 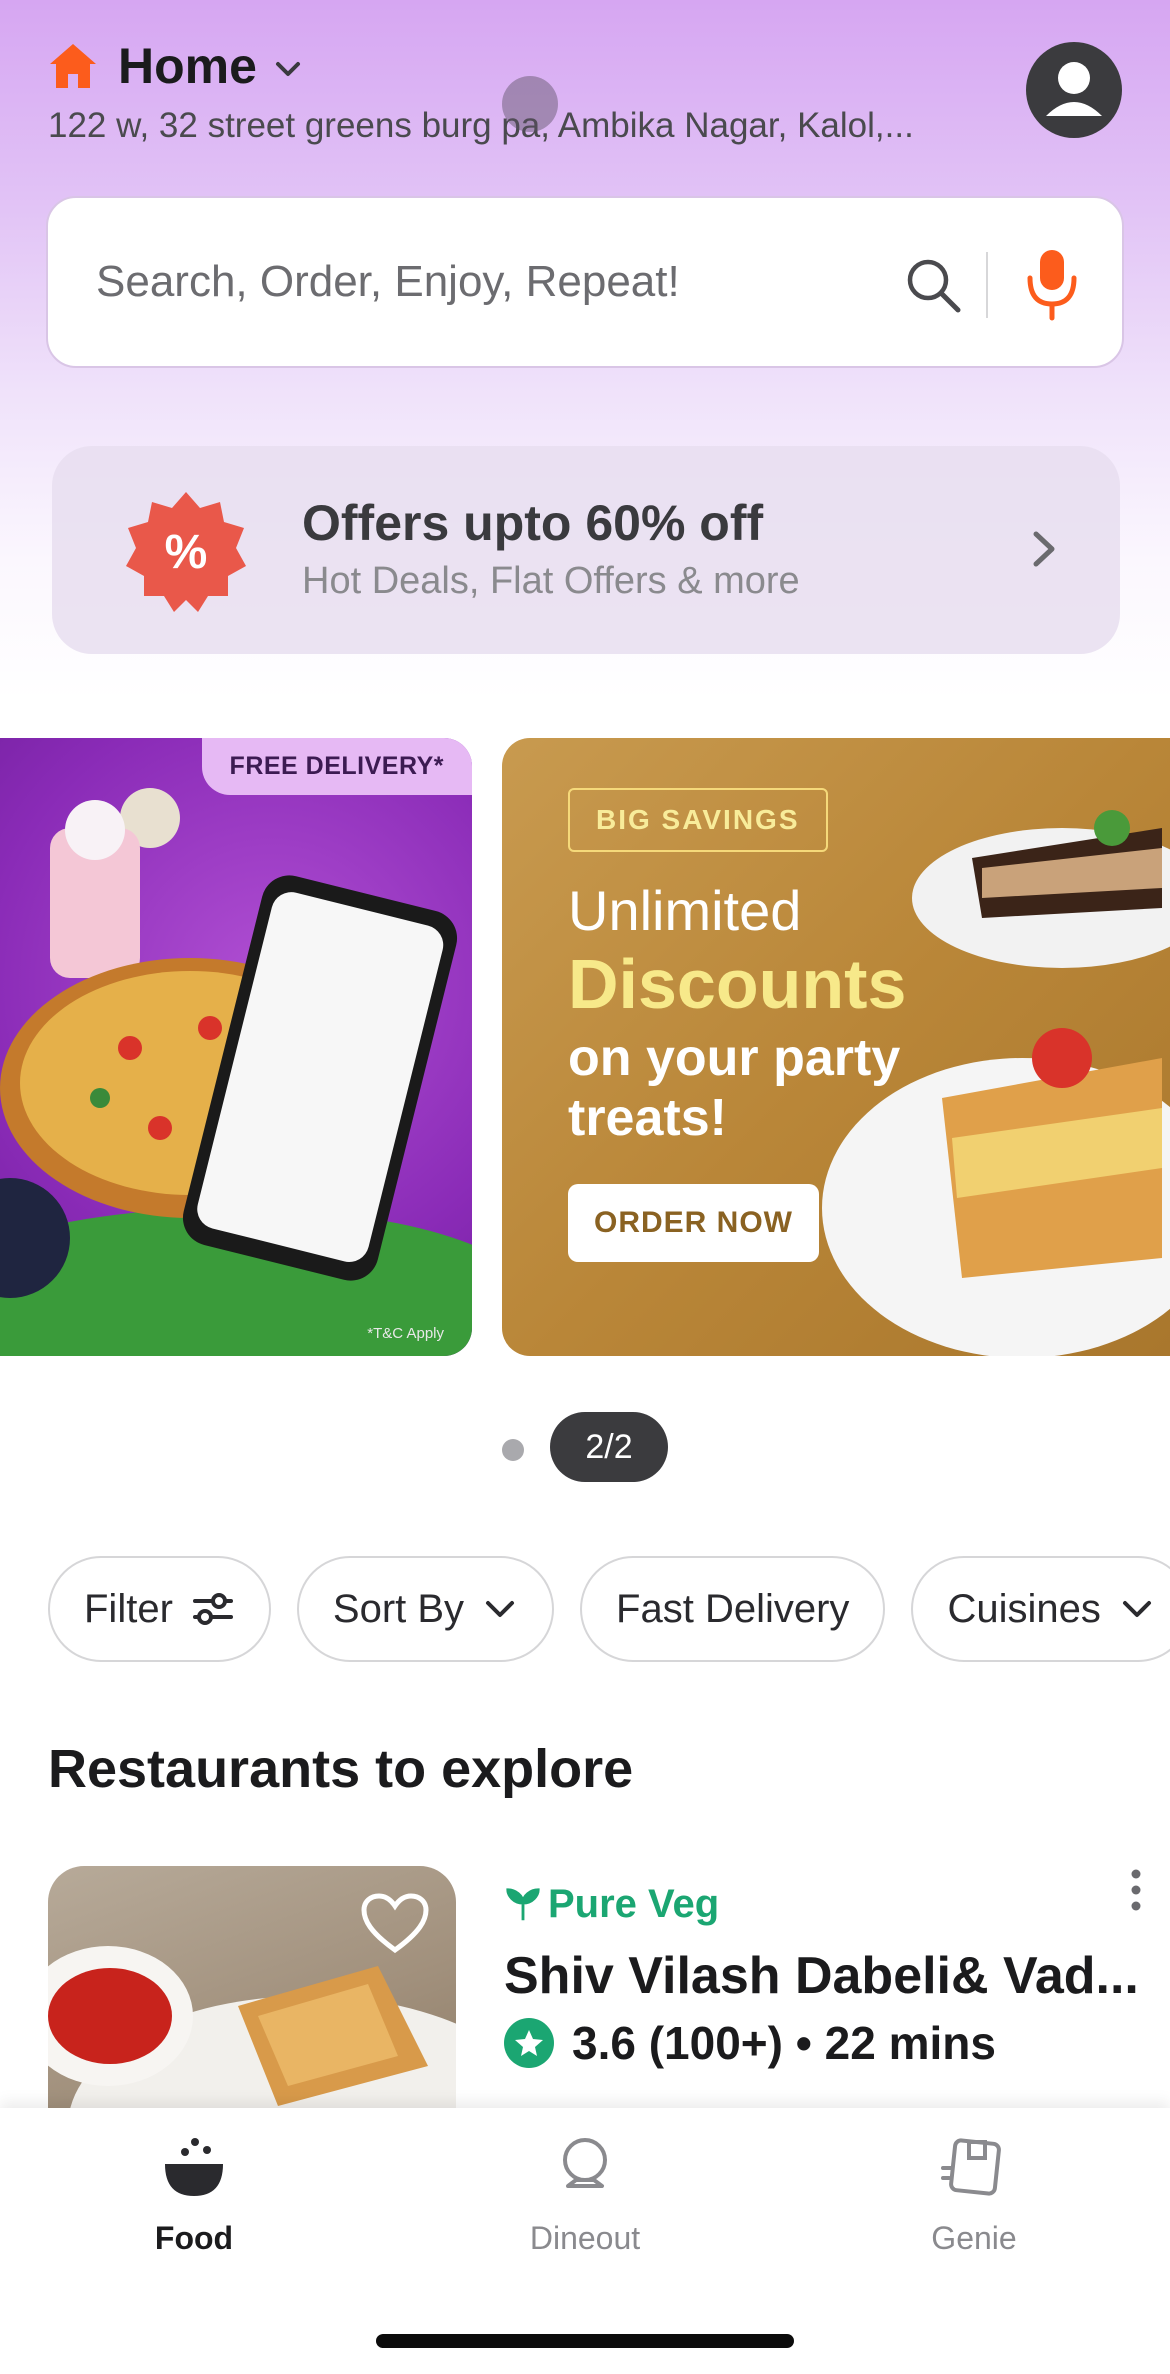 I want to click on banner-line-1: Unlimited, so click(x=685, y=910).